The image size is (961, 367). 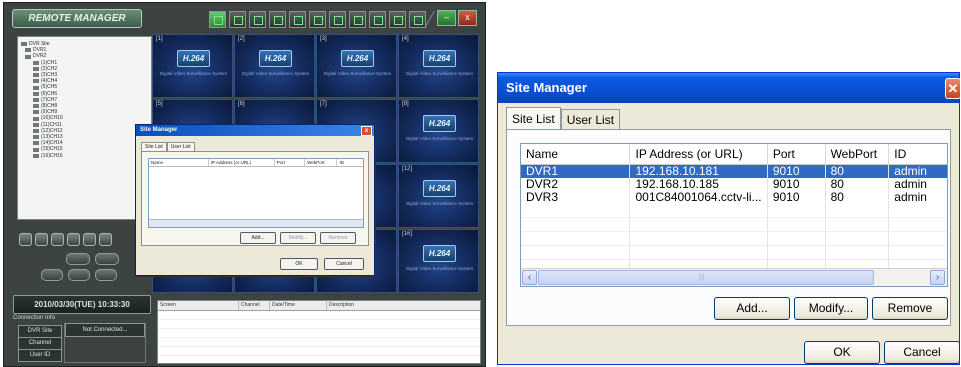 What do you see at coordinates (350, 162) in the screenshot?
I see `mini-col-id: ID` at bounding box center [350, 162].